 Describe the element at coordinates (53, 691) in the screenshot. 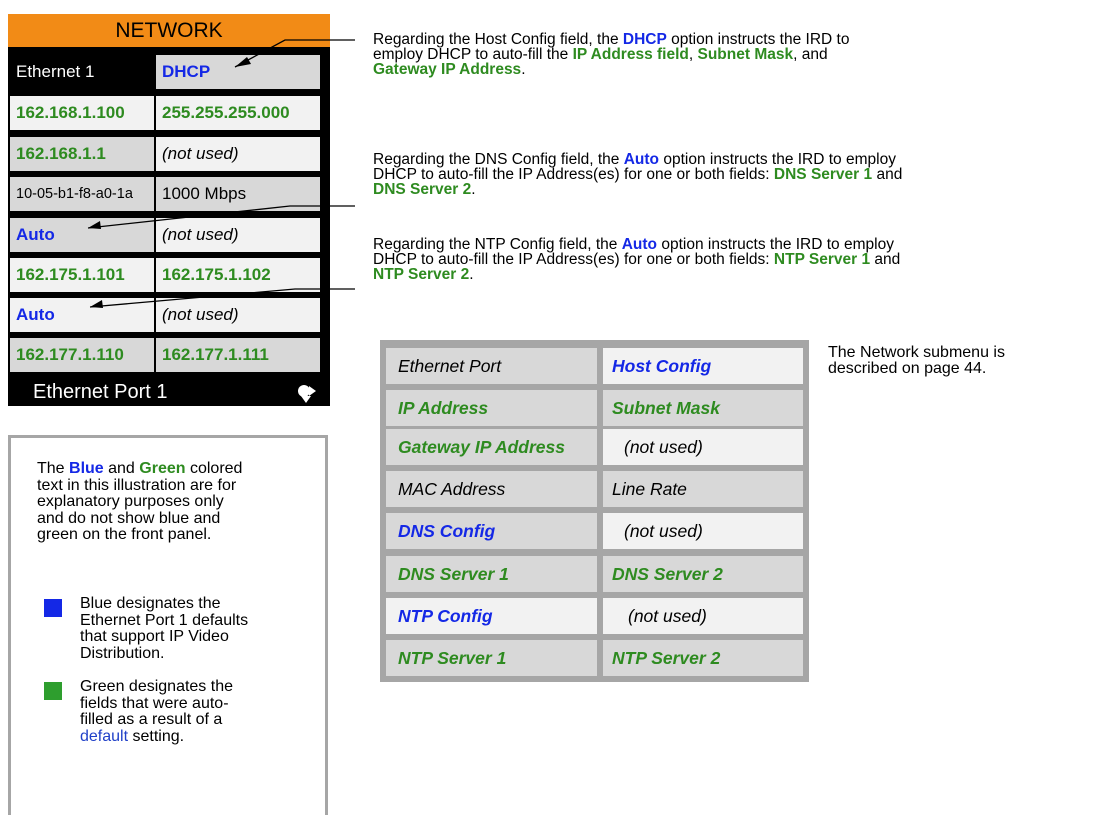

I see `green-swatch` at that location.